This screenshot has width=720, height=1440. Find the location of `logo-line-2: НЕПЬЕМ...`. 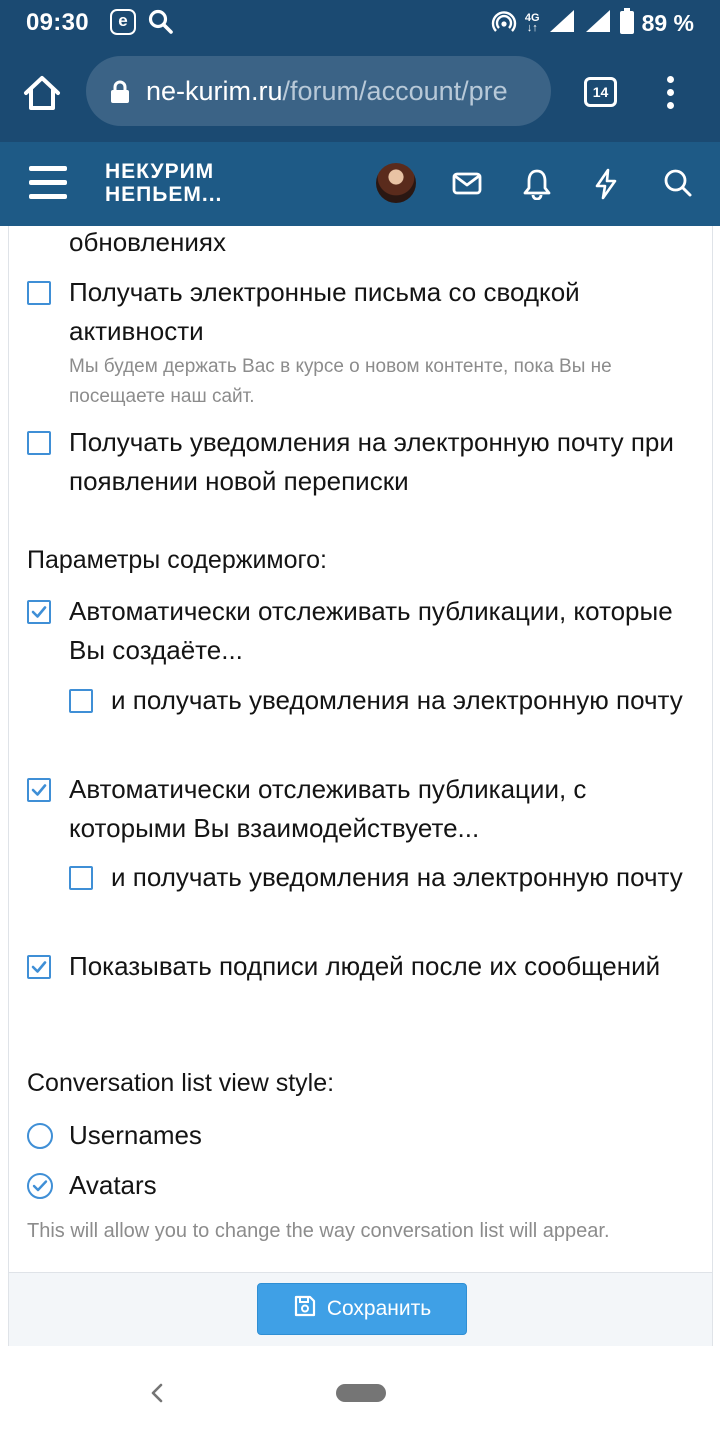

logo-line-2: НЕПЬЕМ... is located at coordinates (164, 194).